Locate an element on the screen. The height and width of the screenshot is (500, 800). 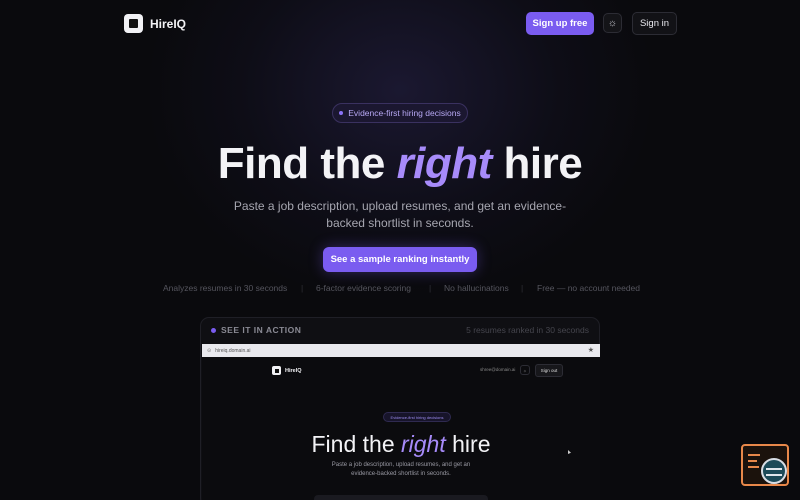
magnifier-lens-icon is located at coordinates (774, 471).